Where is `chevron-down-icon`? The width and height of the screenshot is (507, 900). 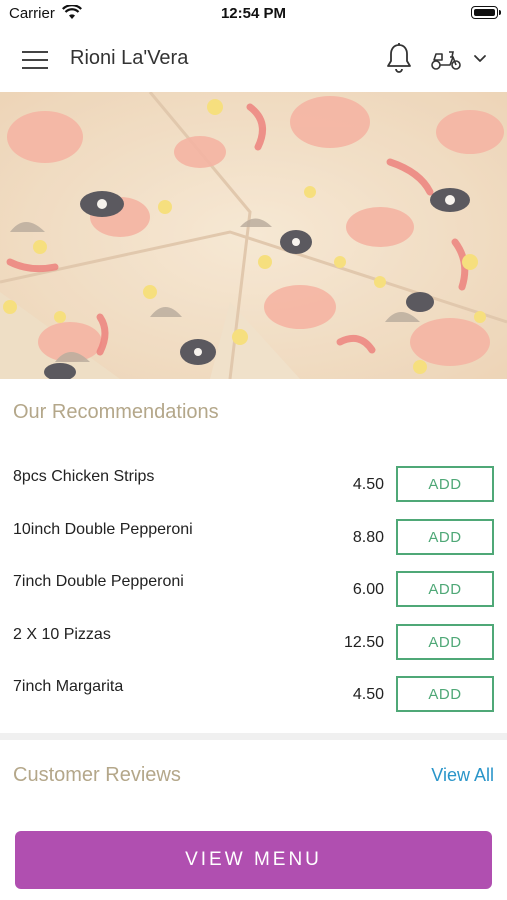 chevron-down-icon is located at coordinates (480, 59).